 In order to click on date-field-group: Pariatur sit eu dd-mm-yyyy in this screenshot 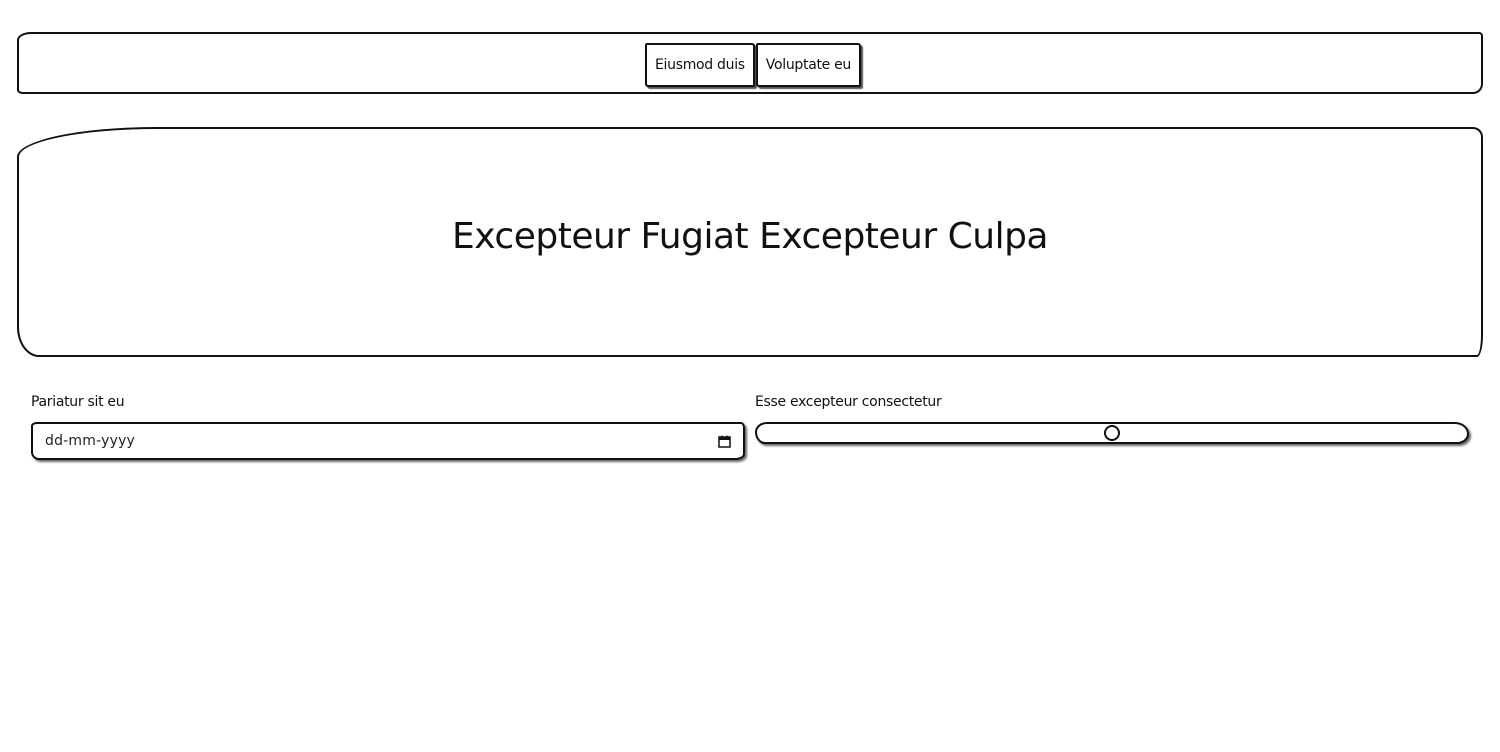, I will do `click(388, 426)`.